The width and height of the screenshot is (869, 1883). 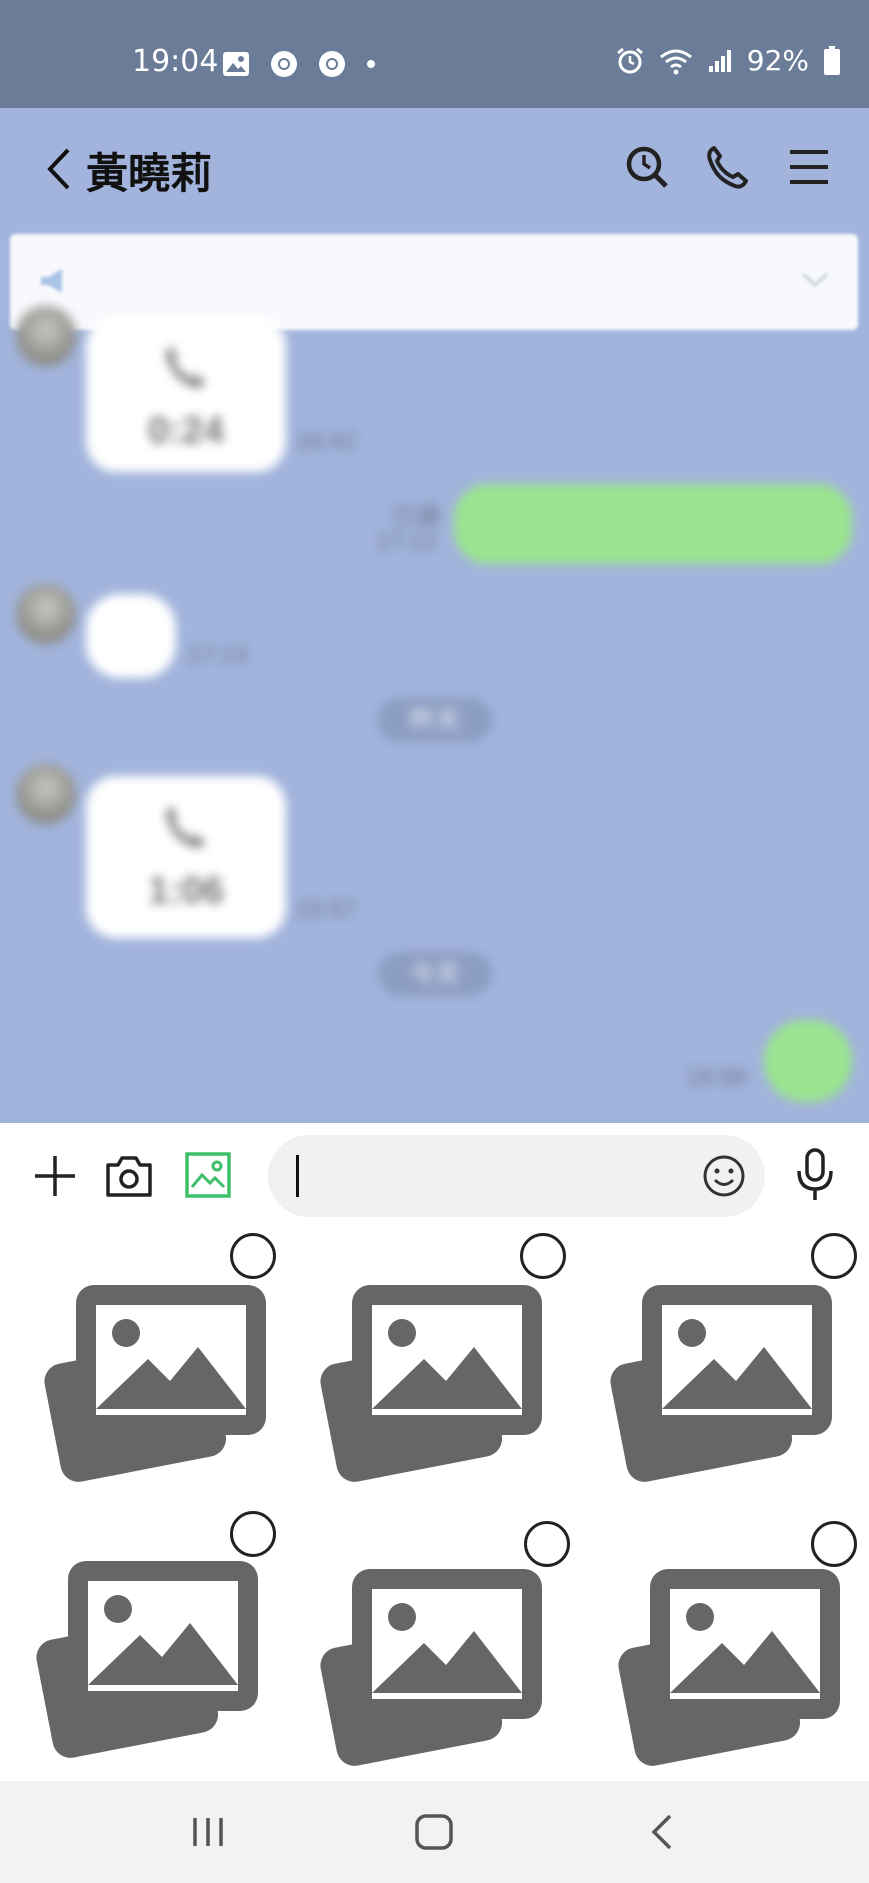 What do you see at coordinates (186, 891) in the screenshot?
I see `call-duration: 1:06` at bounding box center [186, 891].